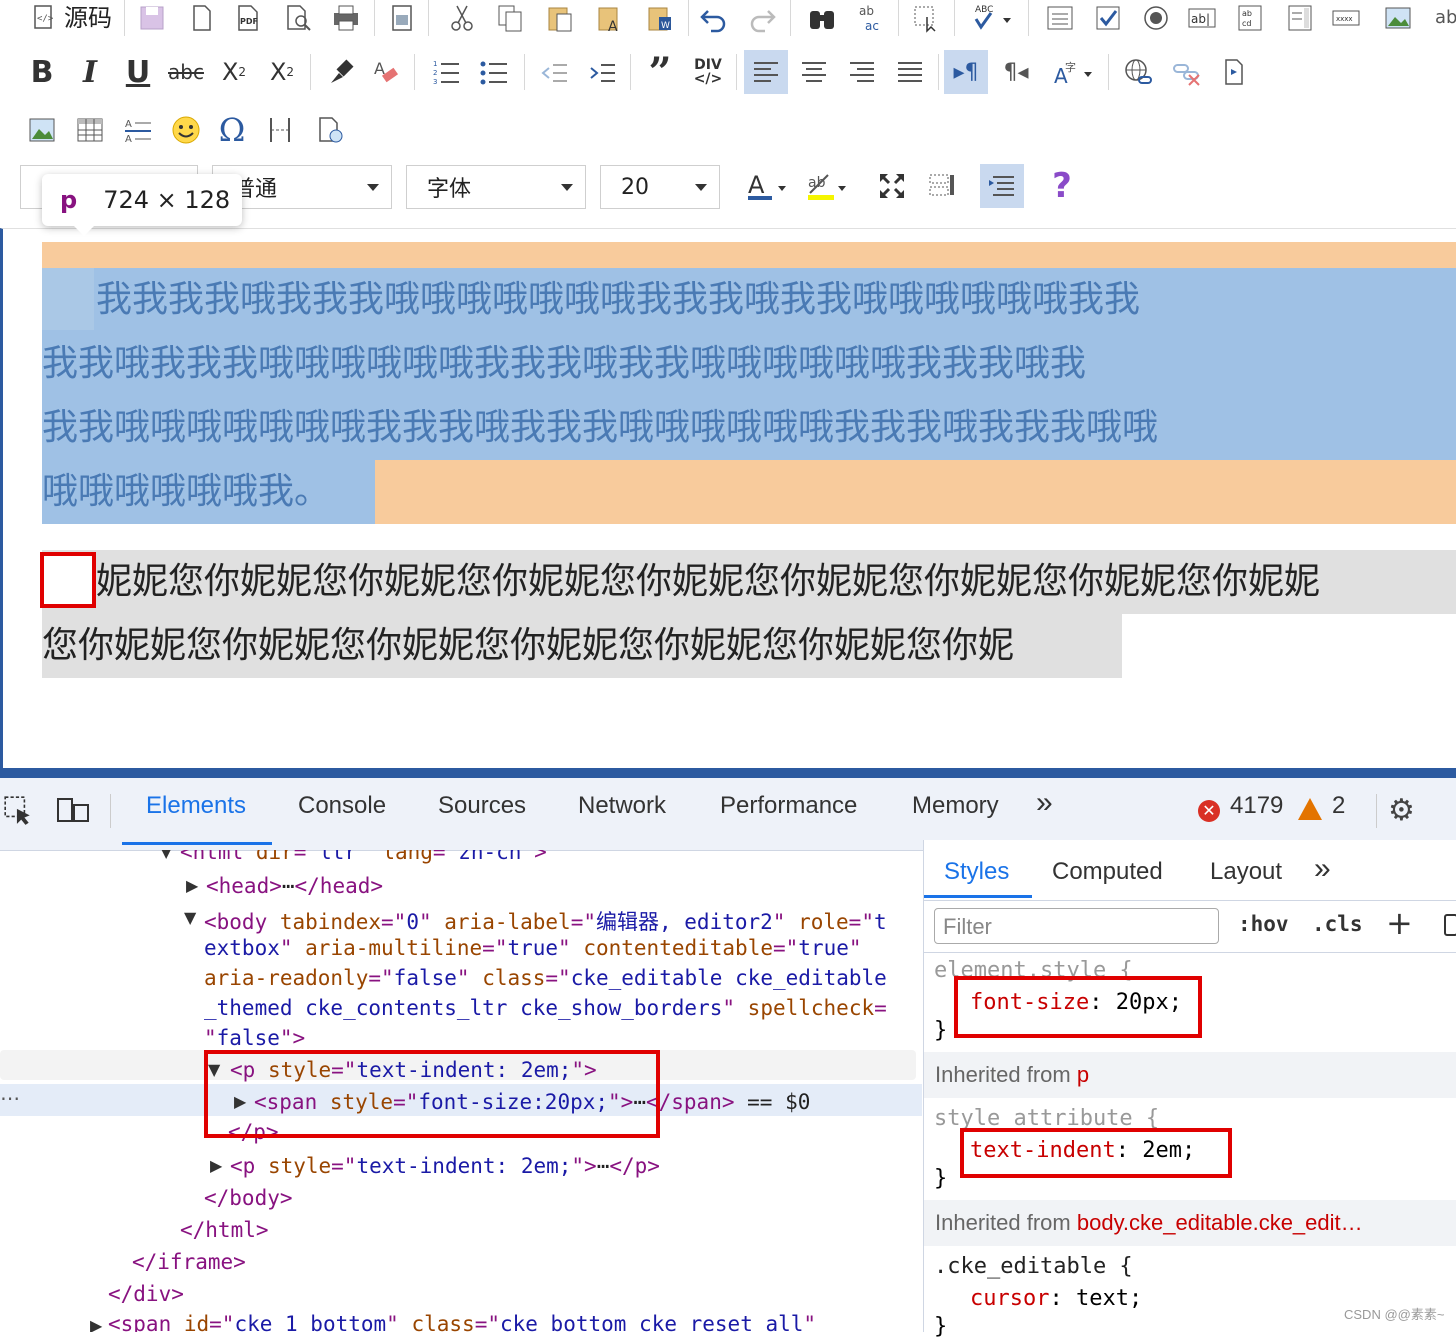  Describe the element at coordinates (1398, 19) in the screenshot. I see `image-button-icon` at that location.